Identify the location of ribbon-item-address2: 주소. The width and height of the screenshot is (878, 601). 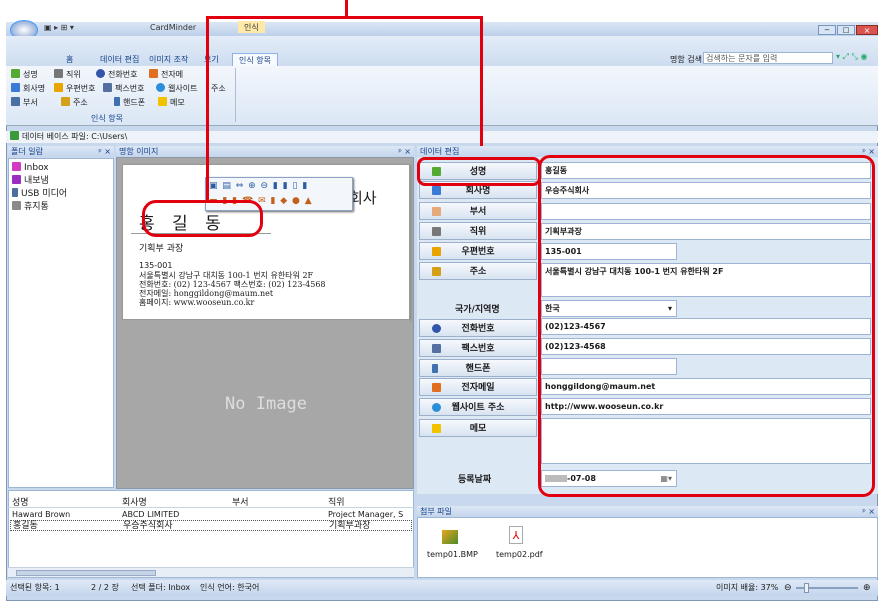
(74, 103).